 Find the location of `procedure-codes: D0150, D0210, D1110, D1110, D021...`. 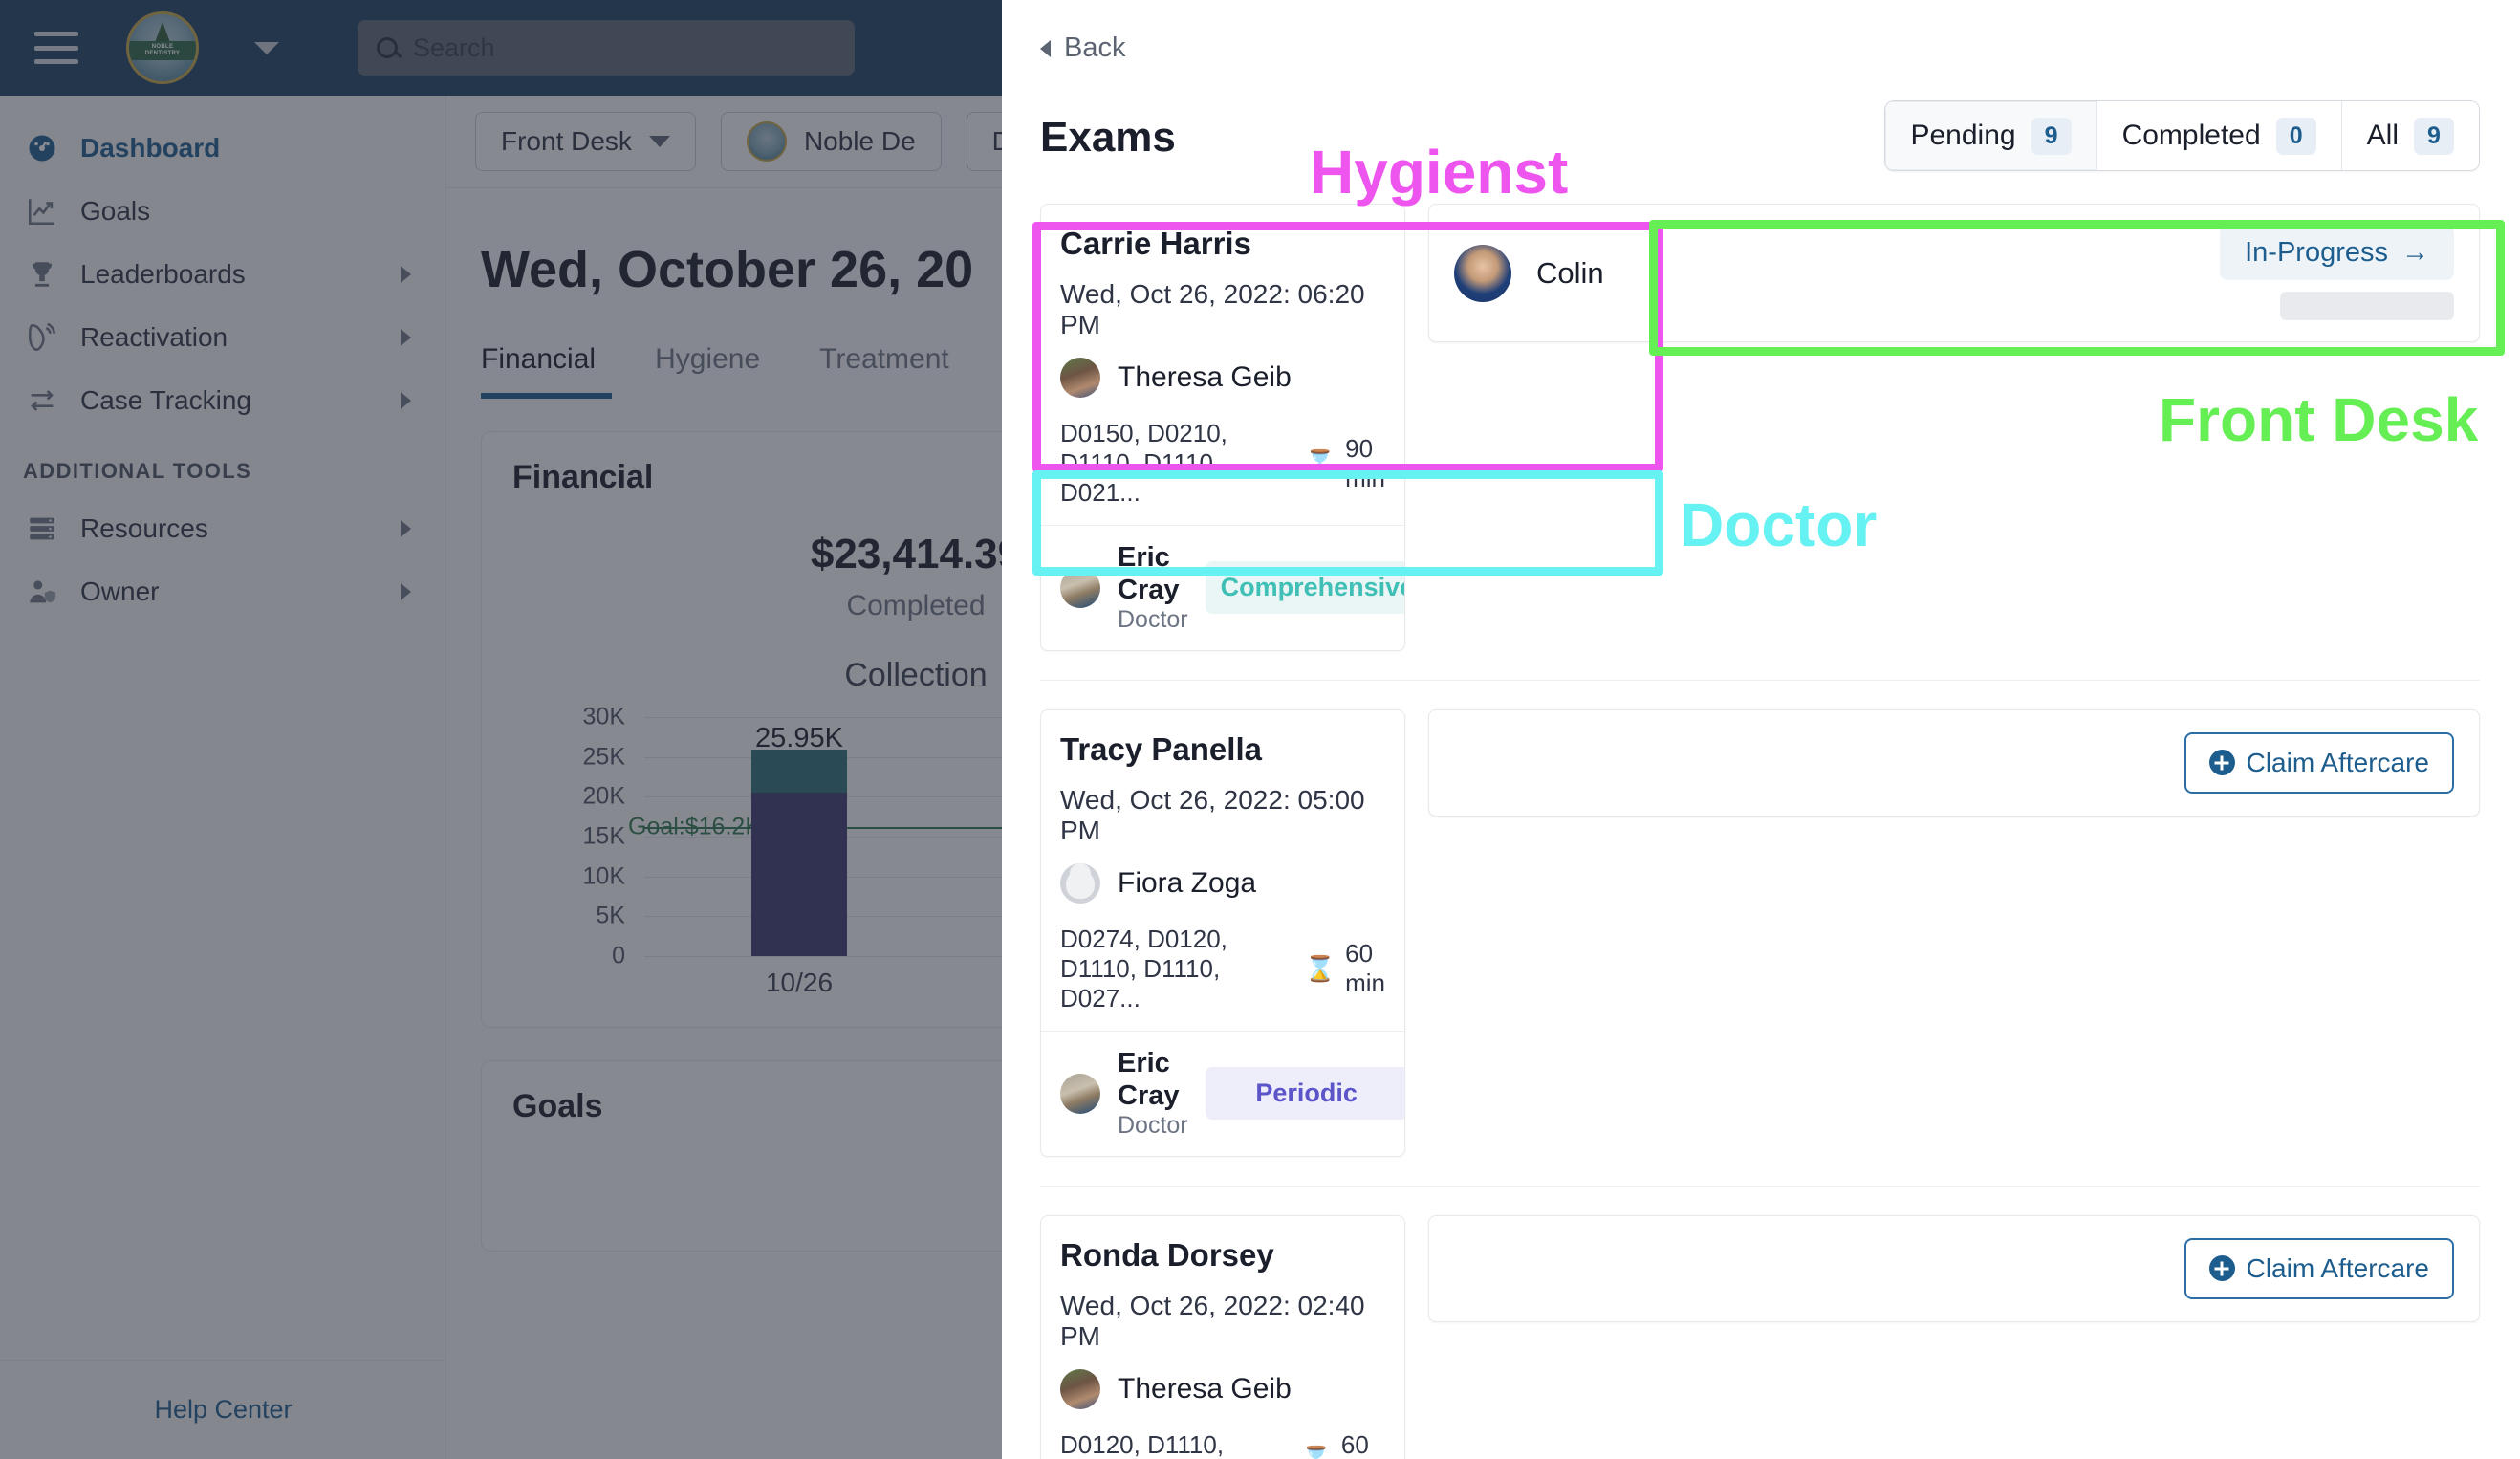

procedure-codes: D0150, D0210, D1110, D1110, D021... is located at coordinates (1143, 463).